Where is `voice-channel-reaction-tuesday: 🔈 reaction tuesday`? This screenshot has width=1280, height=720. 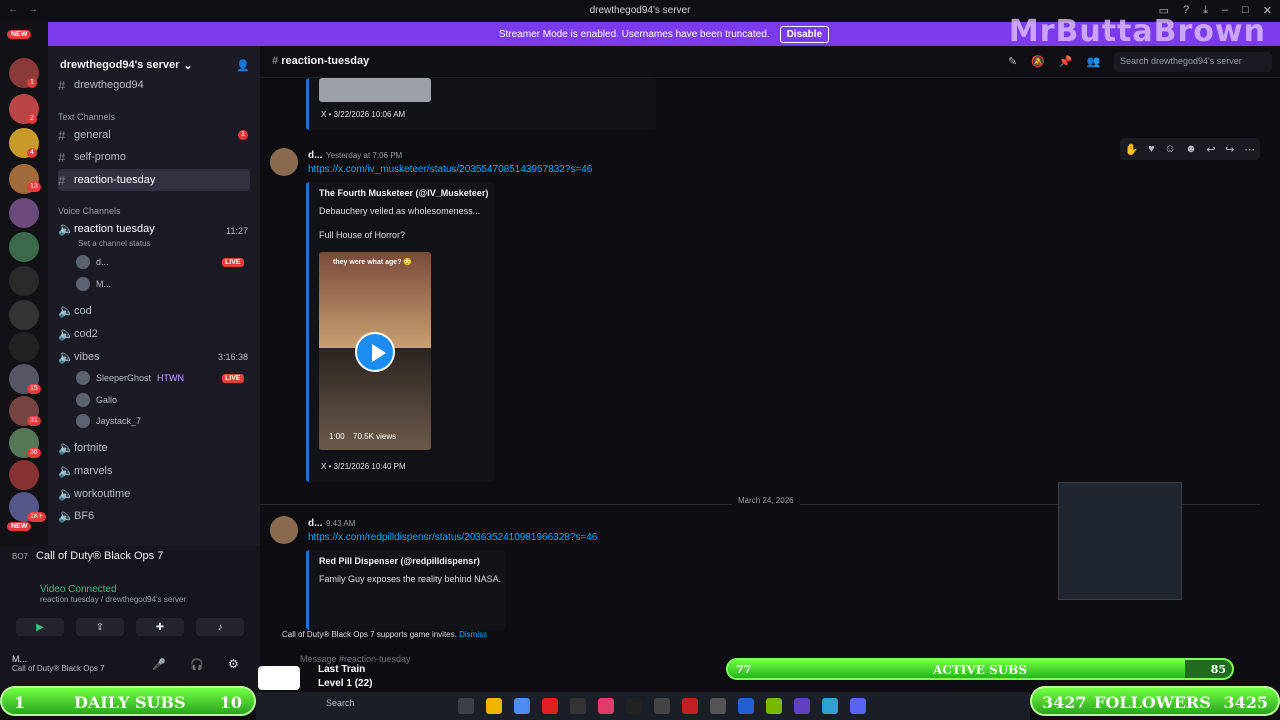 voice-channel-reaction-tuesday: 🔈 reaction tuesday is located at coordinates (106, 229).